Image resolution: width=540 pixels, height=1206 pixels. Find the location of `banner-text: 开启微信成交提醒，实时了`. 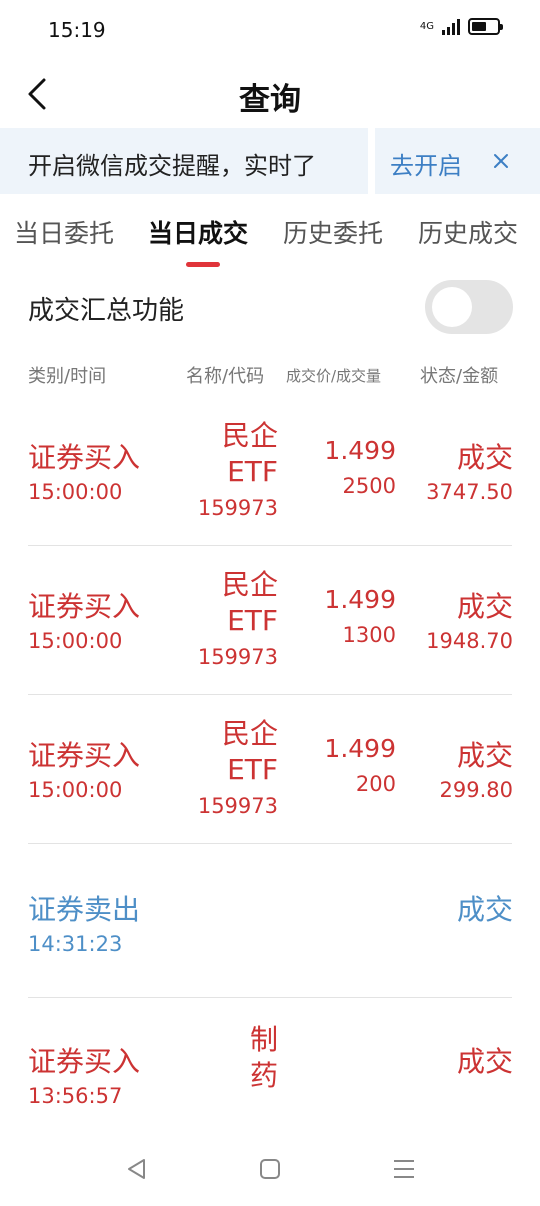

banner-text: 开启微信成交提醒，实时了 is located at coordinates (172, 166).